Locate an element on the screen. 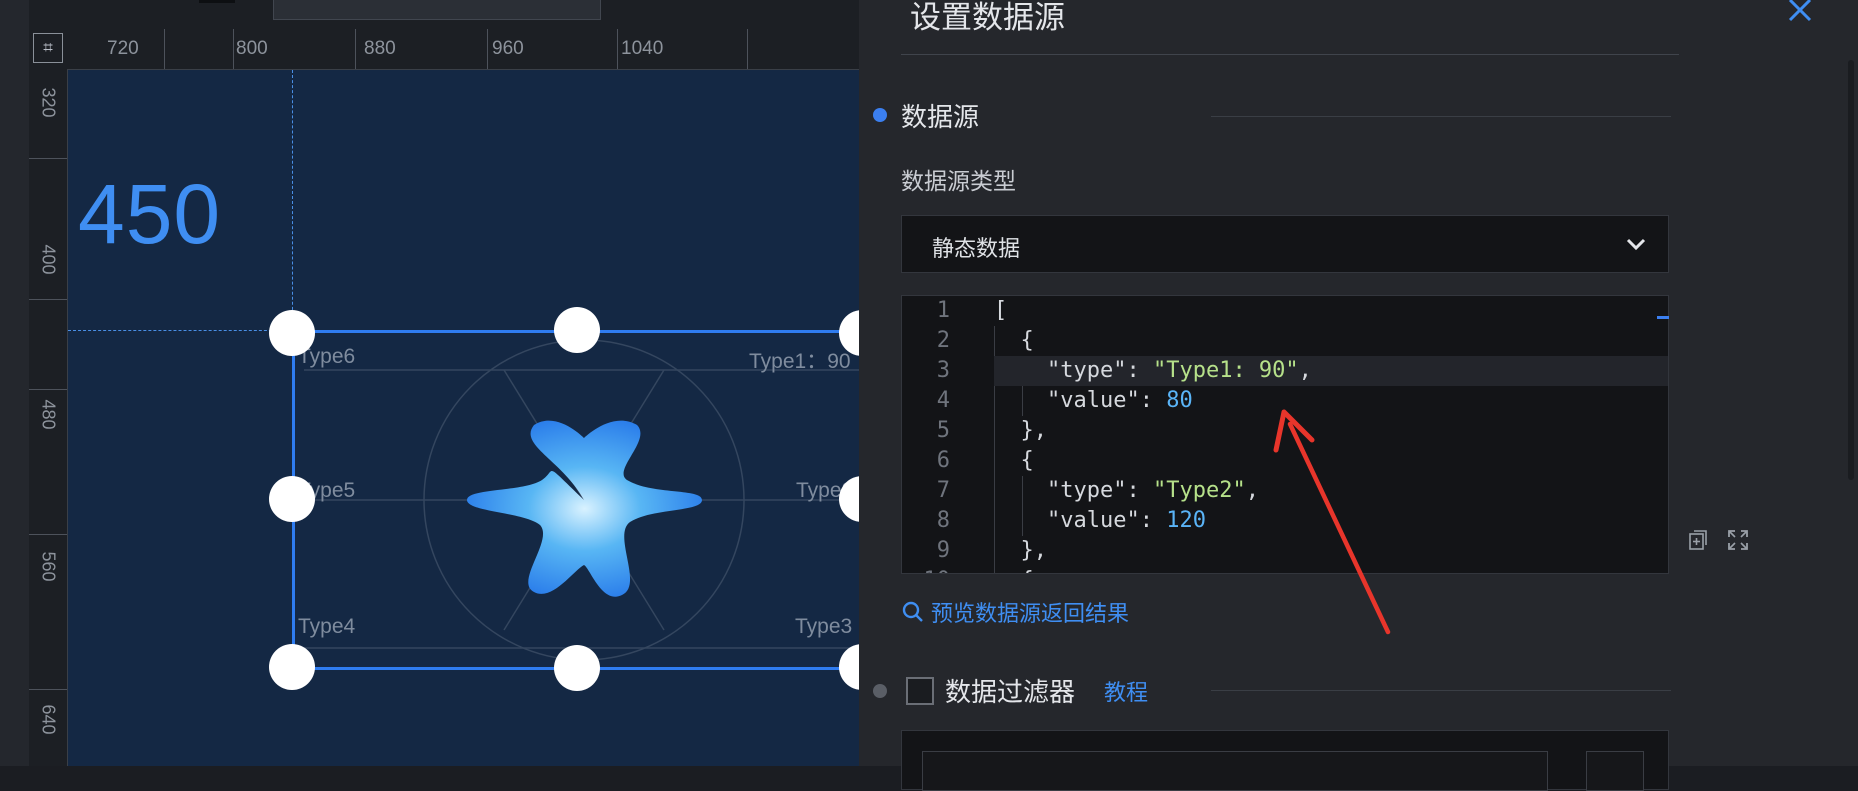  resize-handle-top-left is located at coordinates (292, 333).